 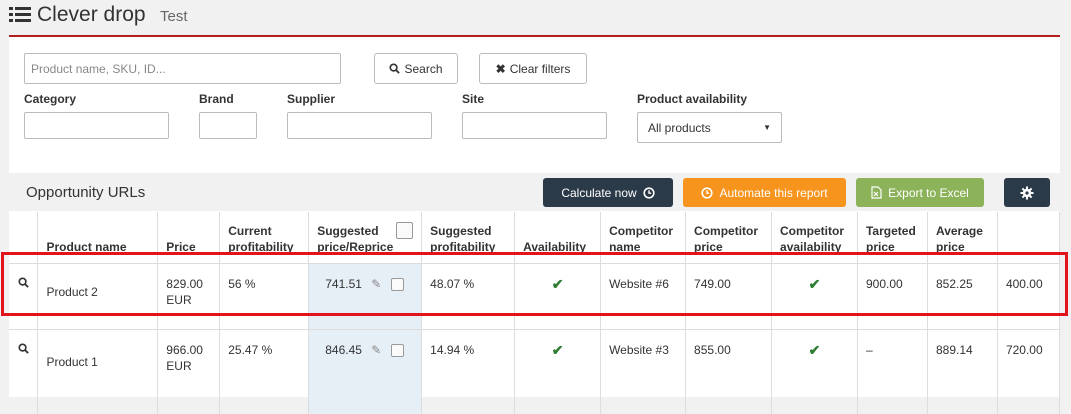 I want to click on category-label: Category, so click(x=50, y=99).